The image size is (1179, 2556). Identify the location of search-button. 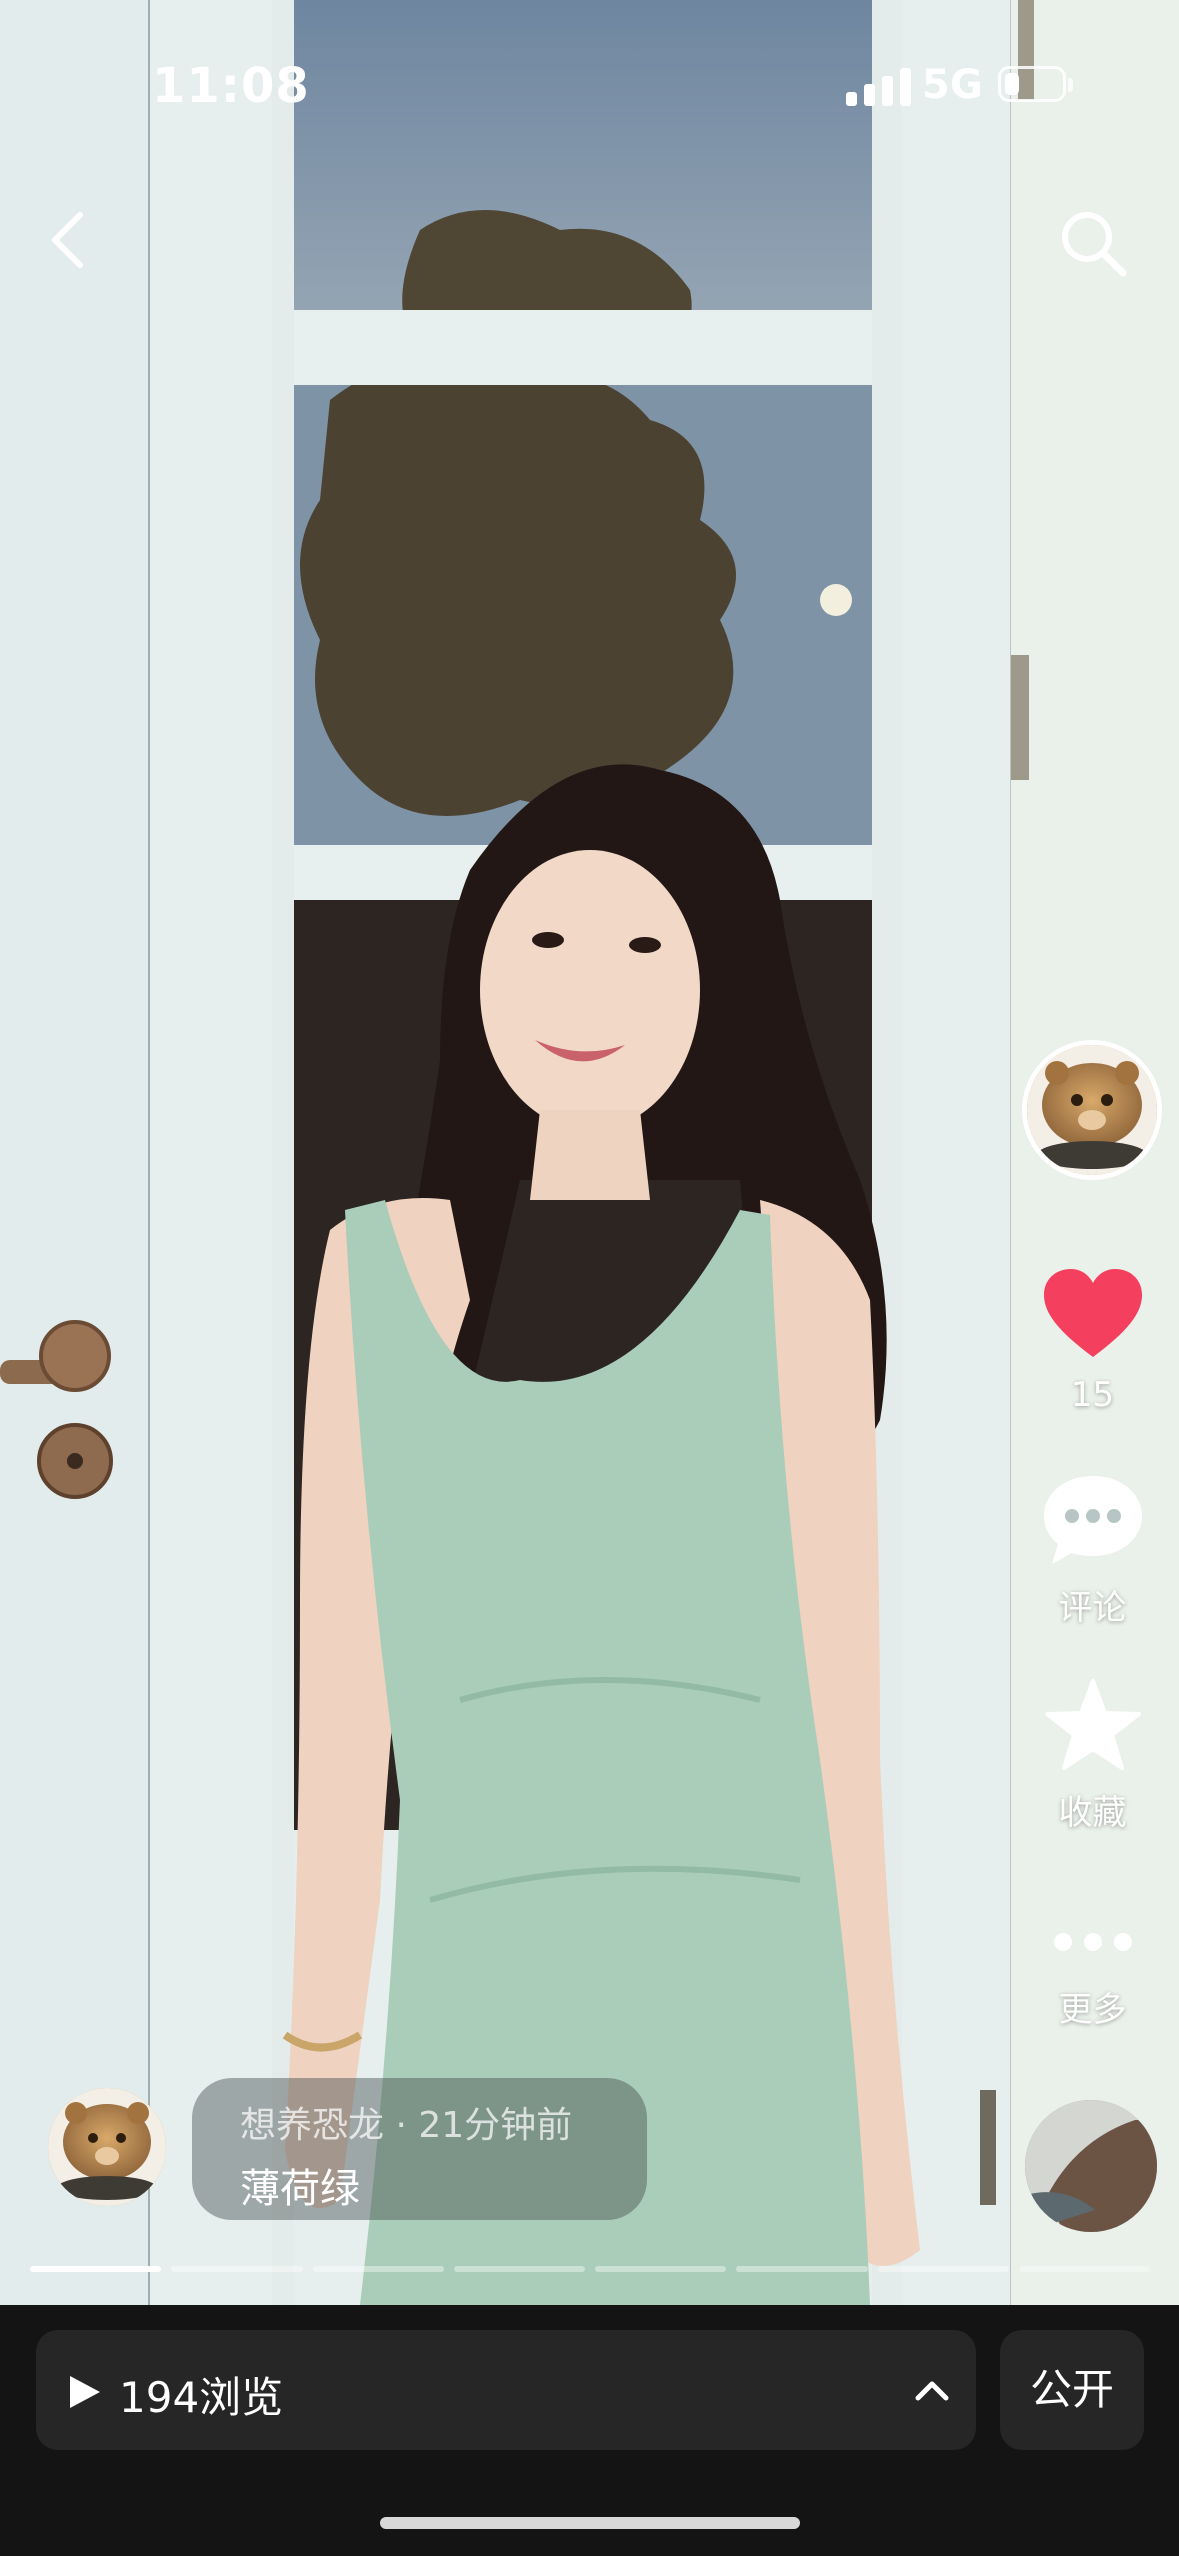
(1095, 245).